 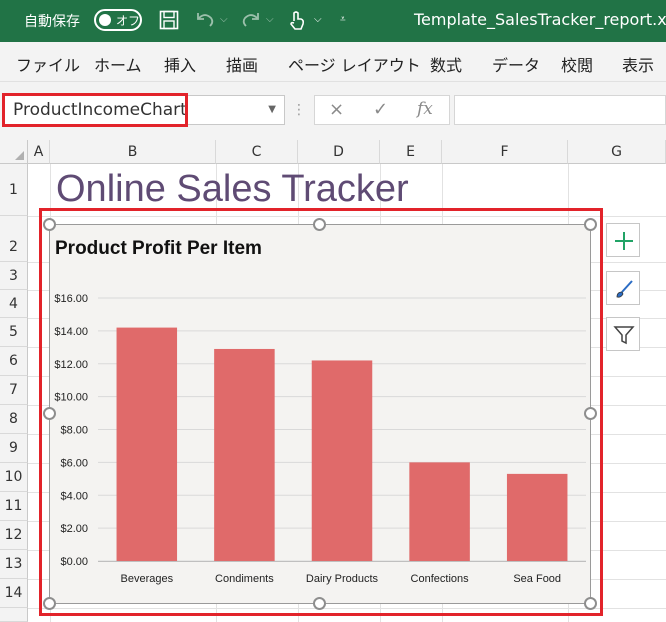 What do you see at coordinates (590, 413) in the screenshot?
I see `resize-handle-right` at bounding box center [590, 413].